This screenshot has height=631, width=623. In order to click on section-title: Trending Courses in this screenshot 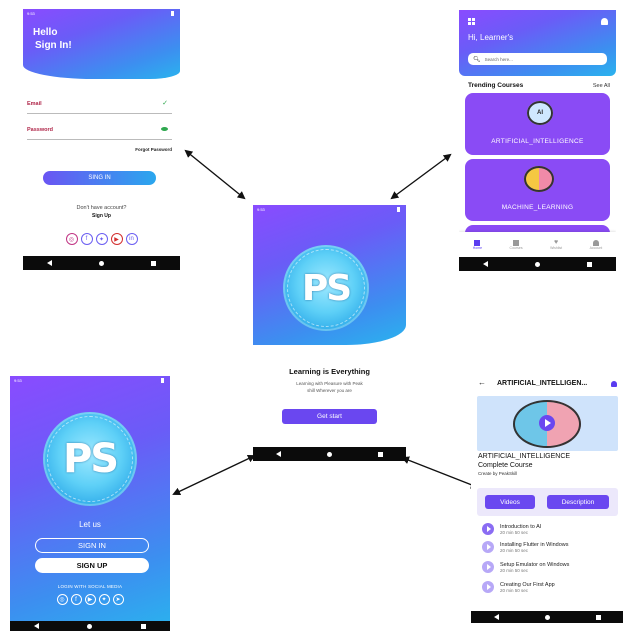, I will do `click(496, 85)`.